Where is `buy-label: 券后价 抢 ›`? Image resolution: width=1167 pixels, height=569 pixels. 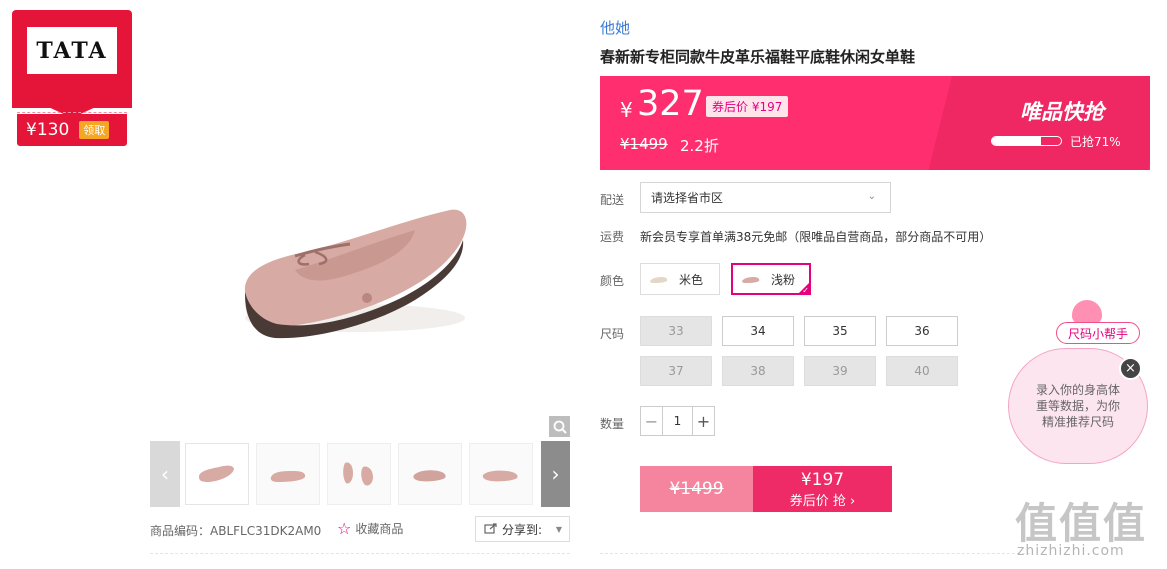
buy-label: 券后价 抢 › is located at coordinates (822, 501).